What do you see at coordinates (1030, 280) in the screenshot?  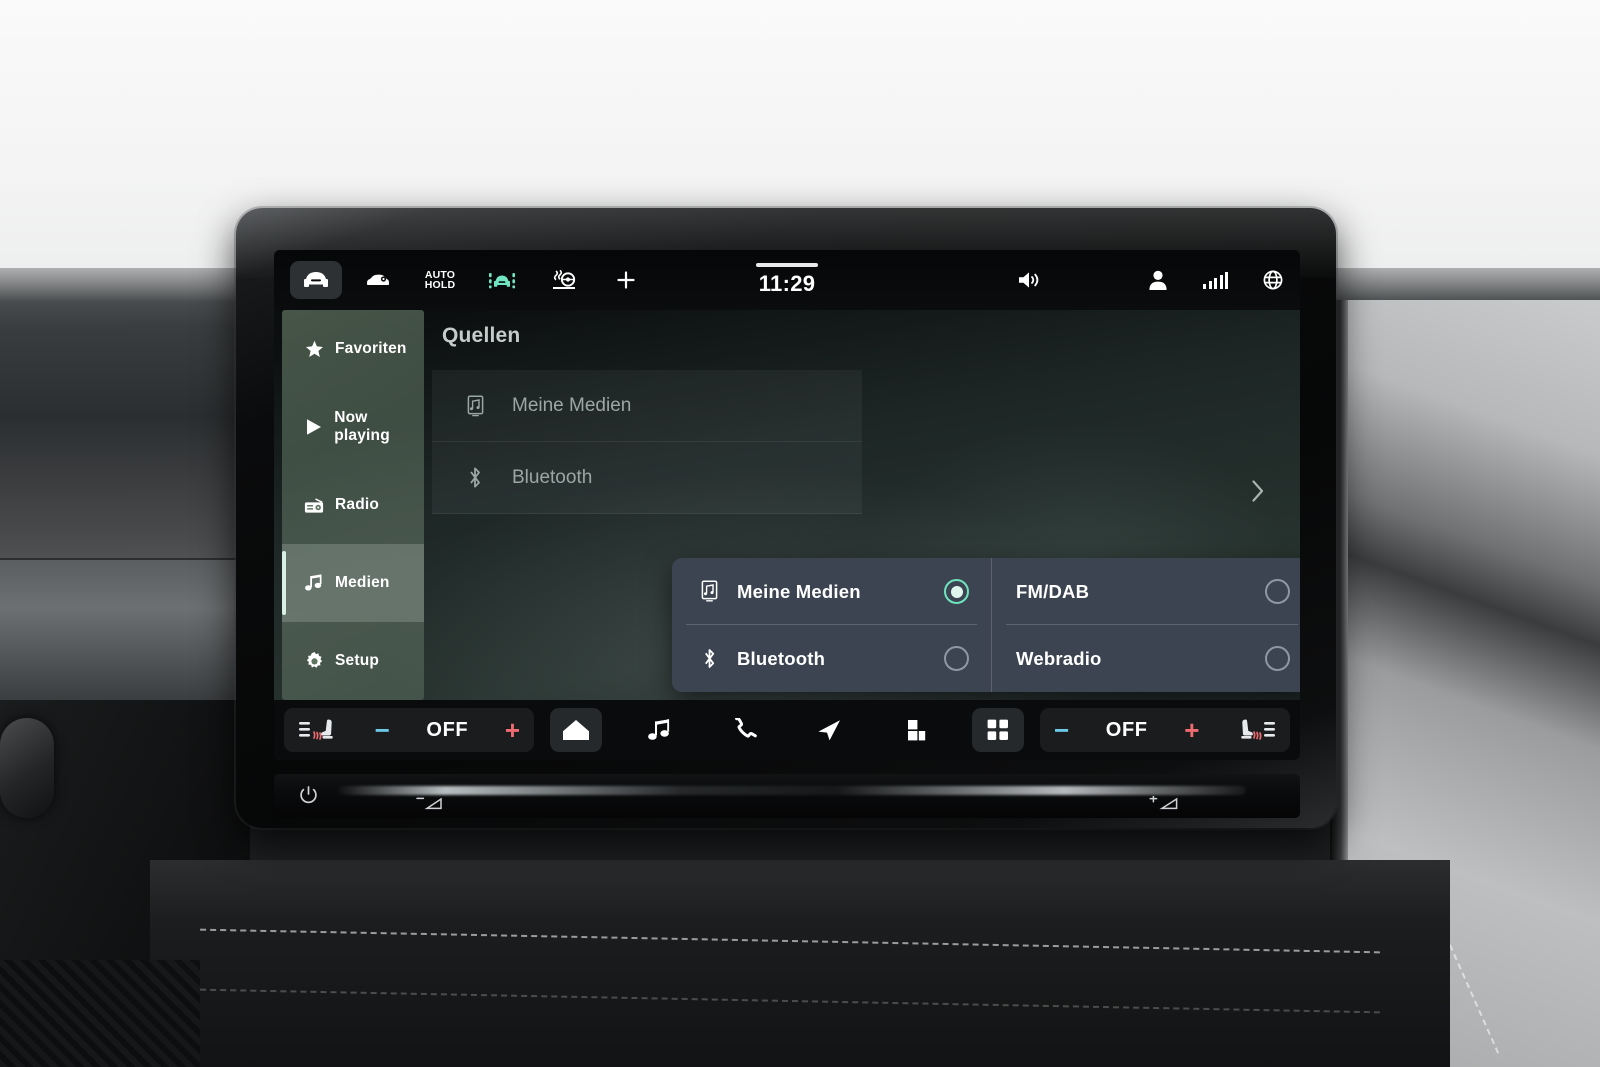 I see `volume-icon` at bounding box center [1030, 280].